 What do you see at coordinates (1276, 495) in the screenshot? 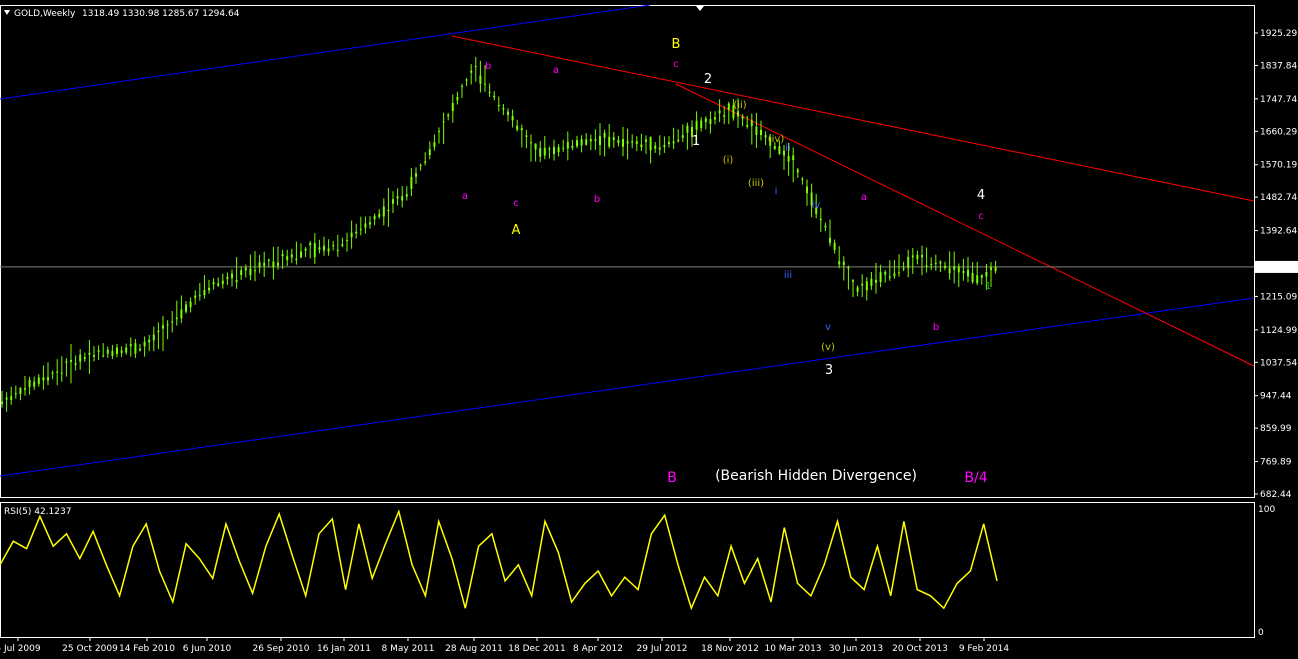
I see `price-tick-14: 682.44` at bounding box center [1276, 495].